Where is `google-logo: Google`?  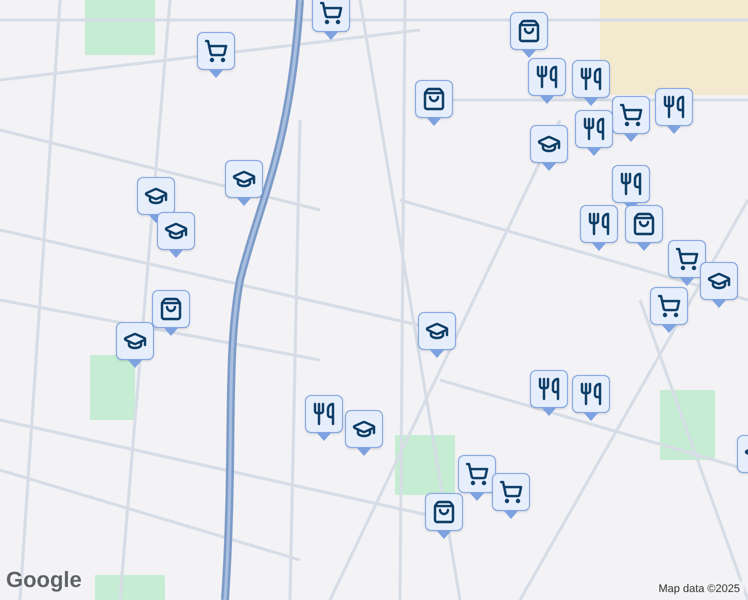
google-logo: Google is located at coordinates (44, 580).